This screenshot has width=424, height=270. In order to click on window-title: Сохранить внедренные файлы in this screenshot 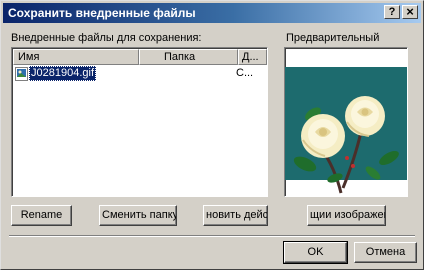, I will do `click(102, 13)`.